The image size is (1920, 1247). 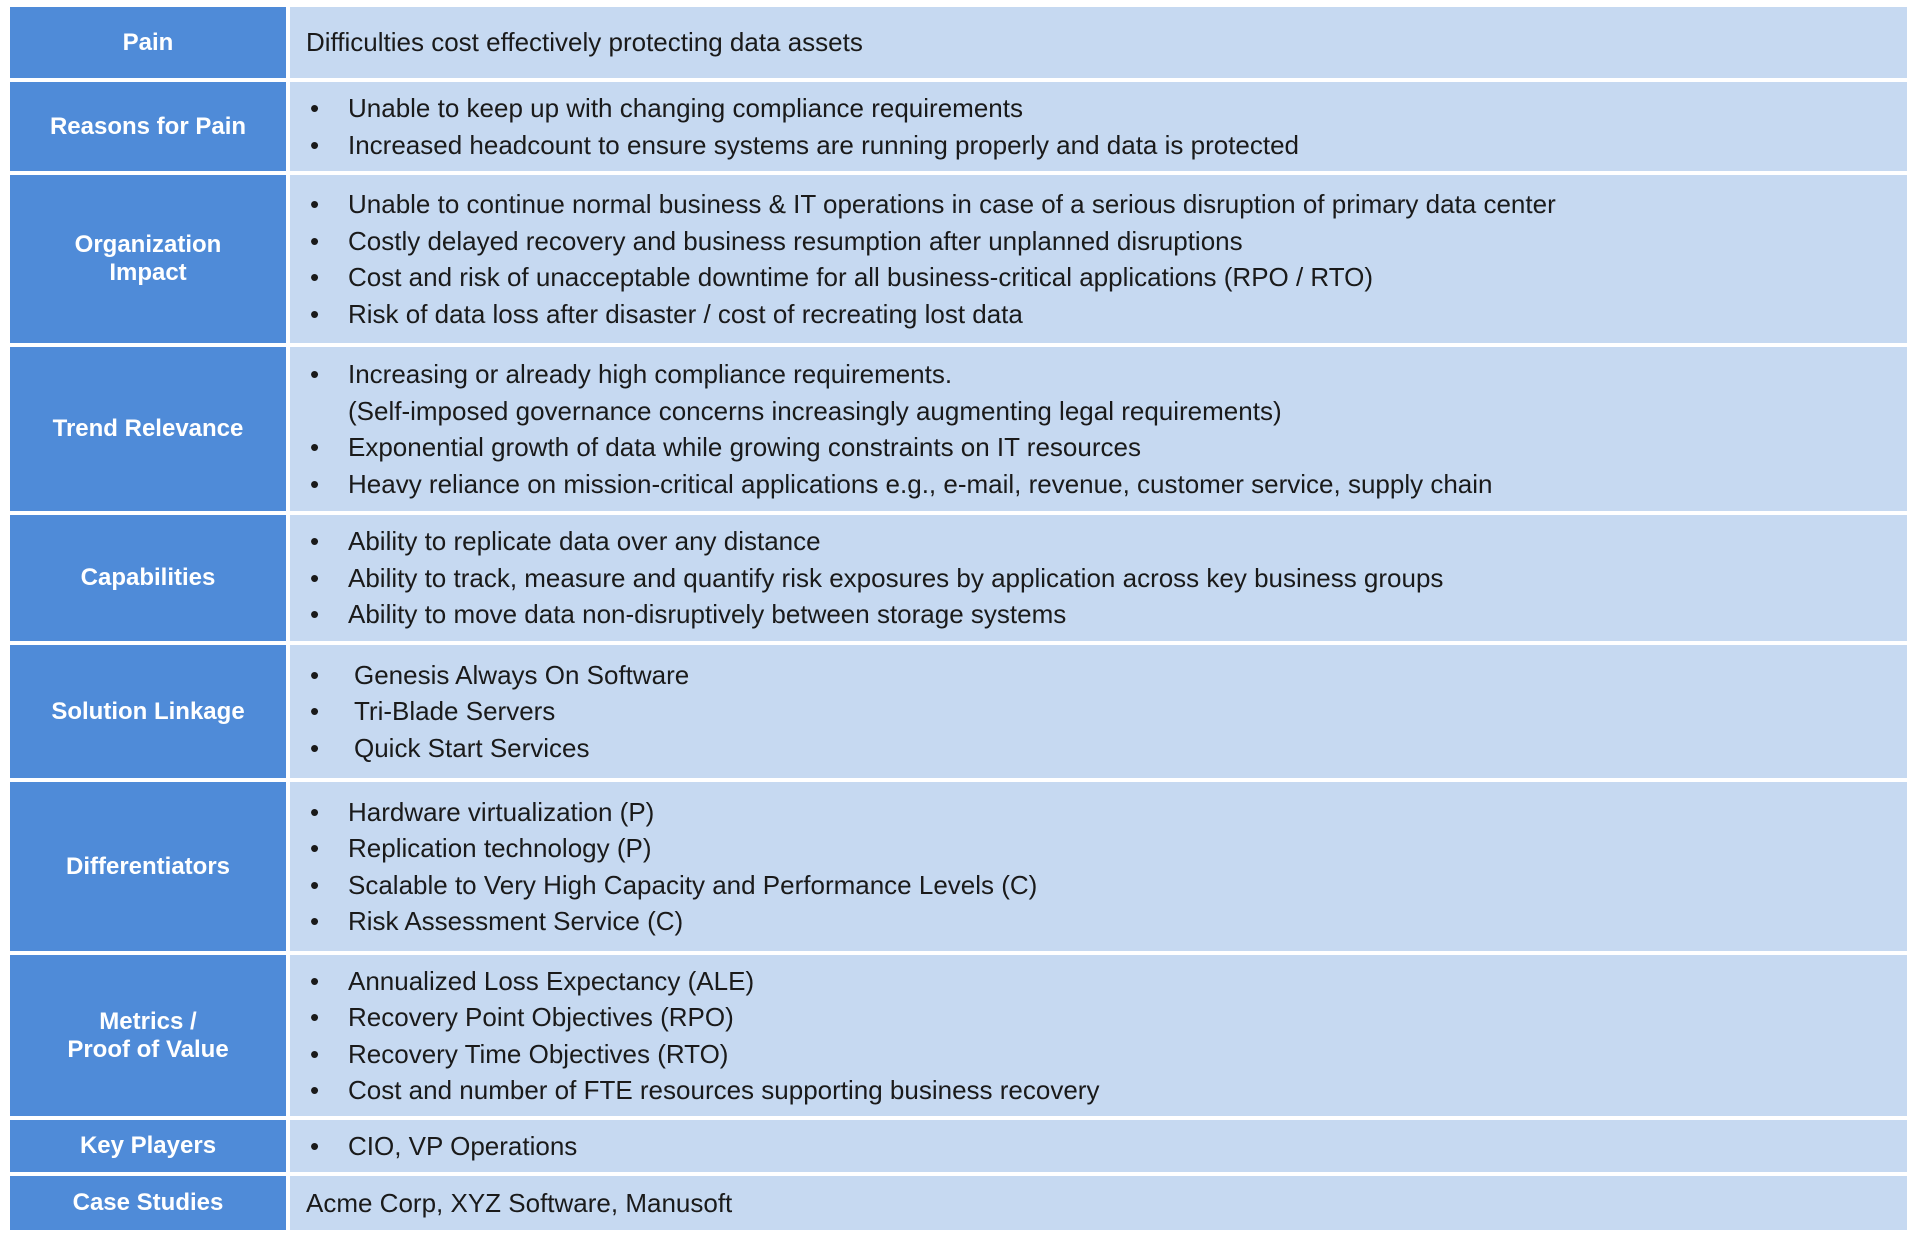 I want to click on content-text: Acme Corp, XYZ Software, Manusoft, so click(x=519, y=1202).